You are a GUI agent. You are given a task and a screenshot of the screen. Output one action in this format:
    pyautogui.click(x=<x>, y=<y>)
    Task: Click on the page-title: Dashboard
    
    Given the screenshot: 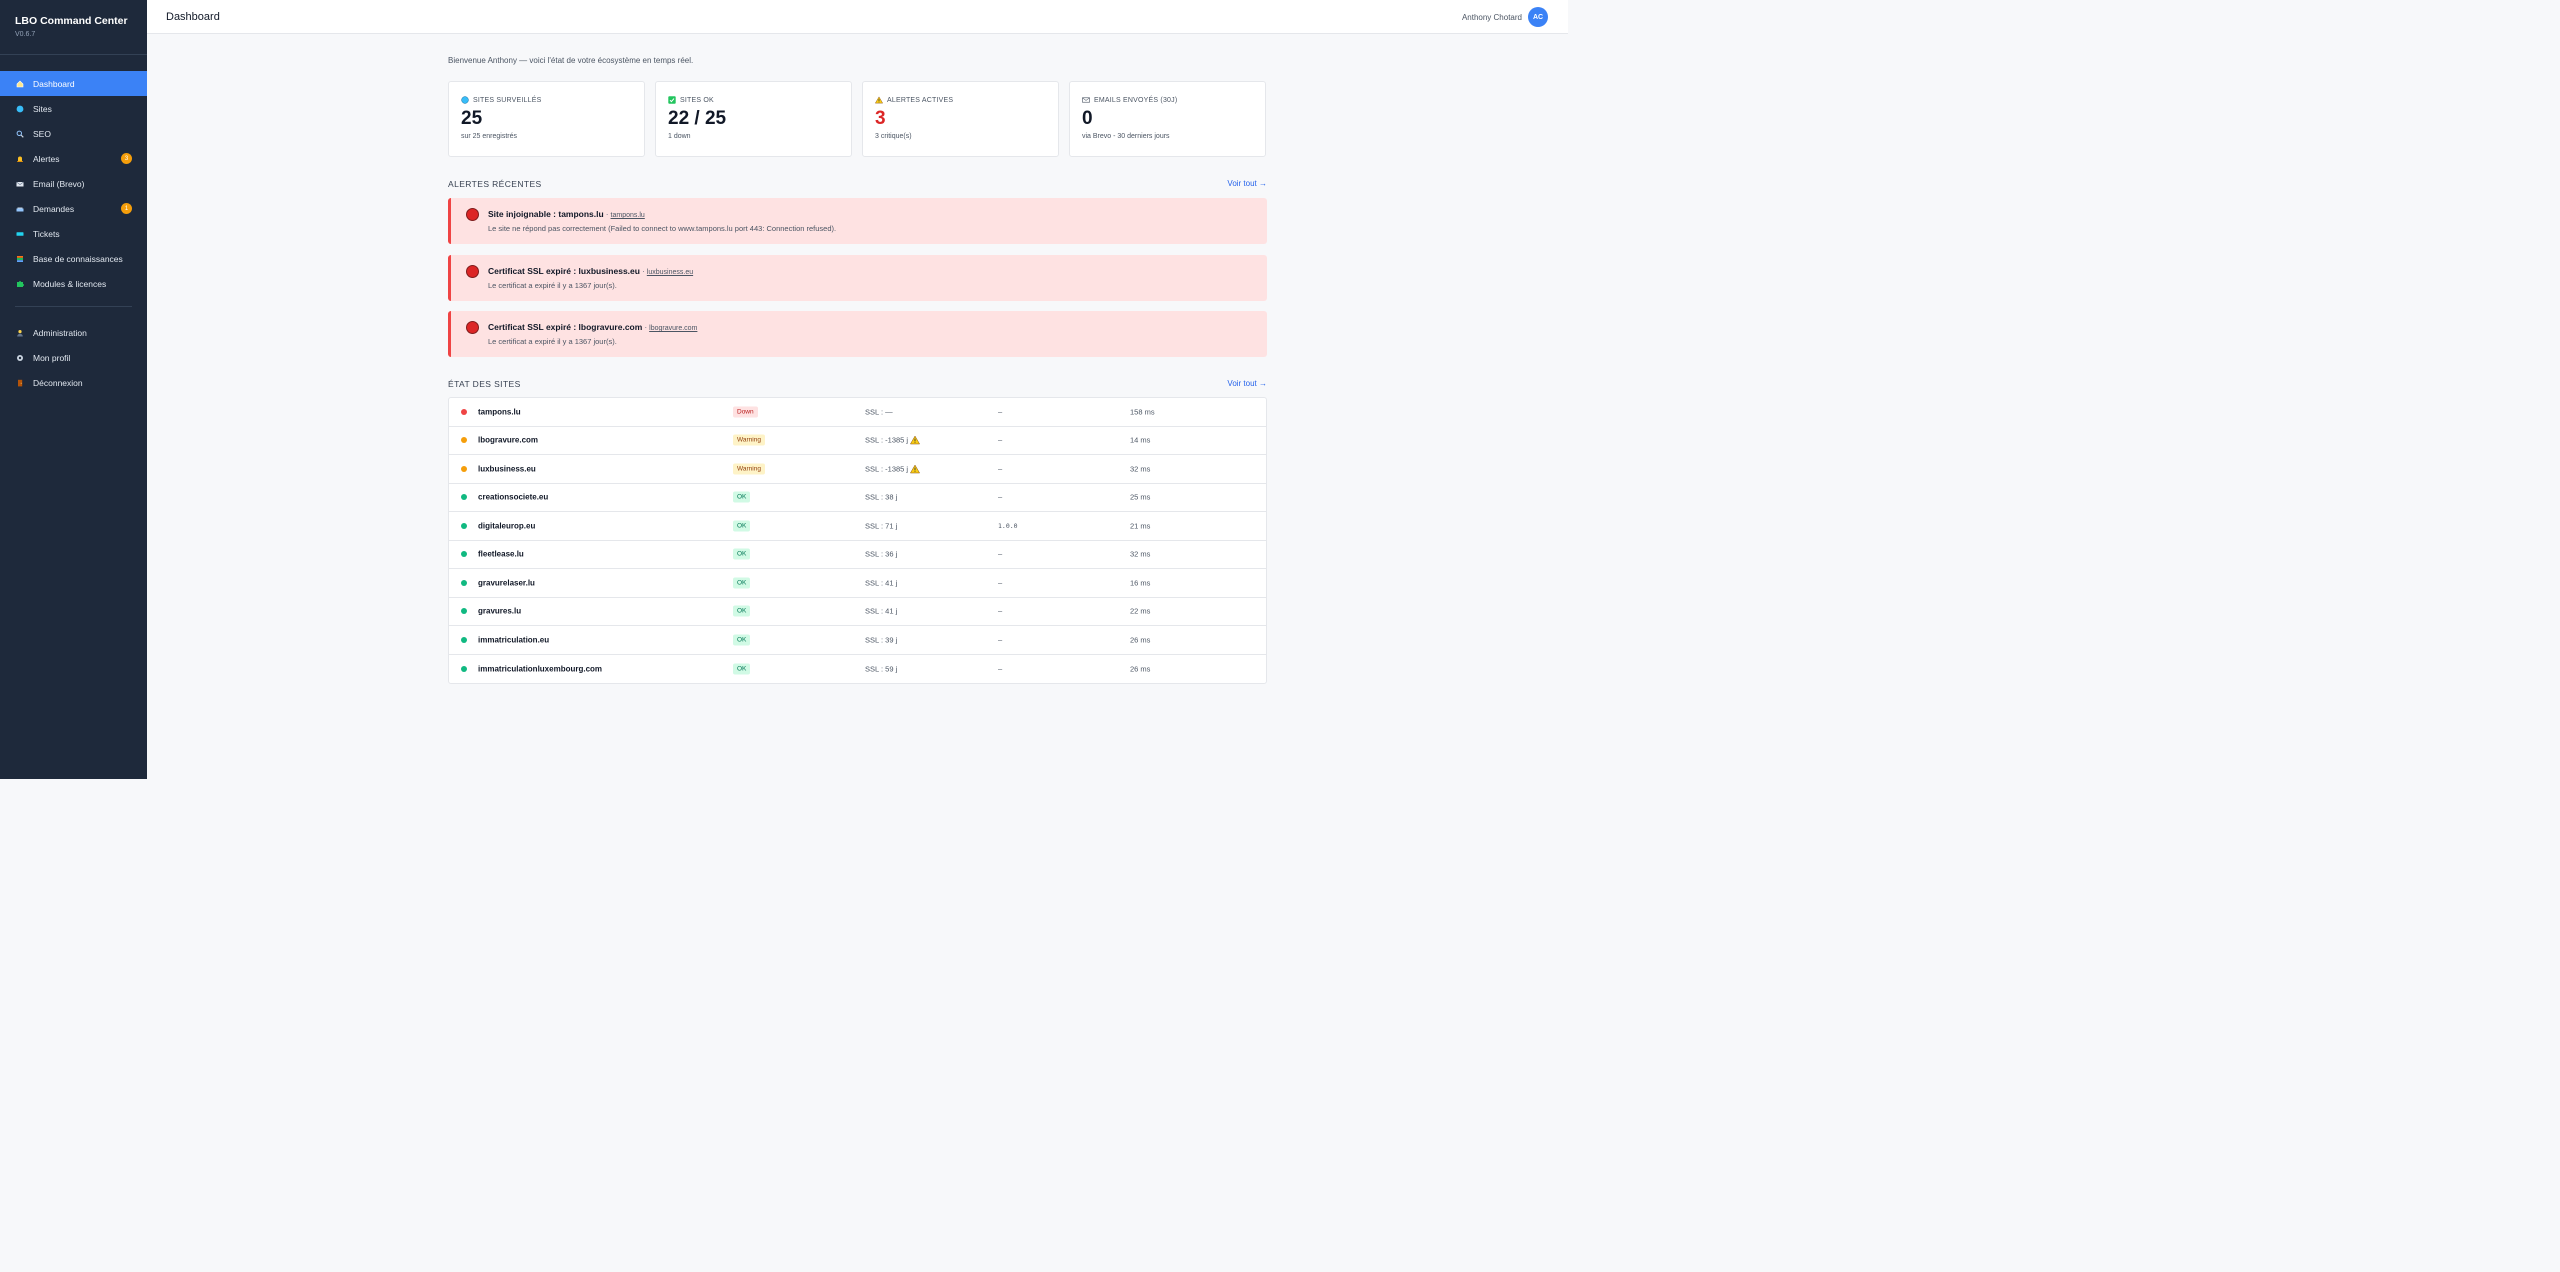 What is the action you would take?
    pyautogui.click(x=193, y=17)
    